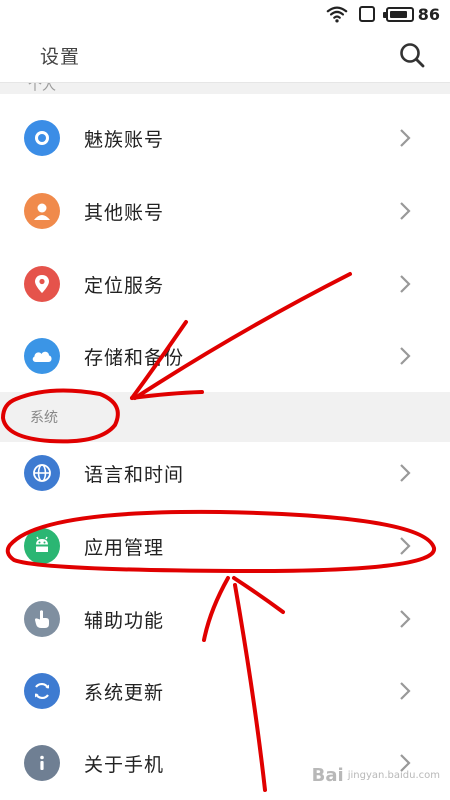 This screenshot has width=450, height=800. I want to click on settings-item-system-update: 系统更新, so click(225, 691).